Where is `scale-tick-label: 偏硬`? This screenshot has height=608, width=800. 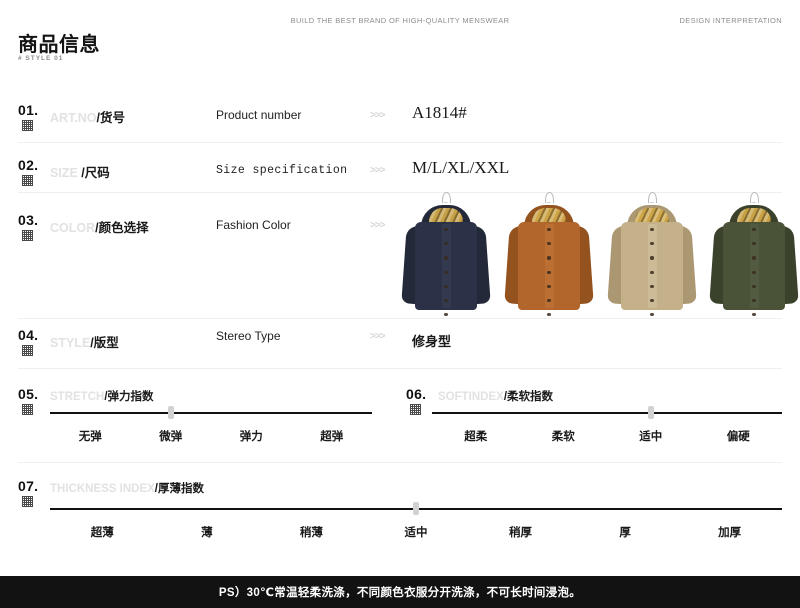
scale-tick-label: 偏硬 is located at coordinates (738, 437).